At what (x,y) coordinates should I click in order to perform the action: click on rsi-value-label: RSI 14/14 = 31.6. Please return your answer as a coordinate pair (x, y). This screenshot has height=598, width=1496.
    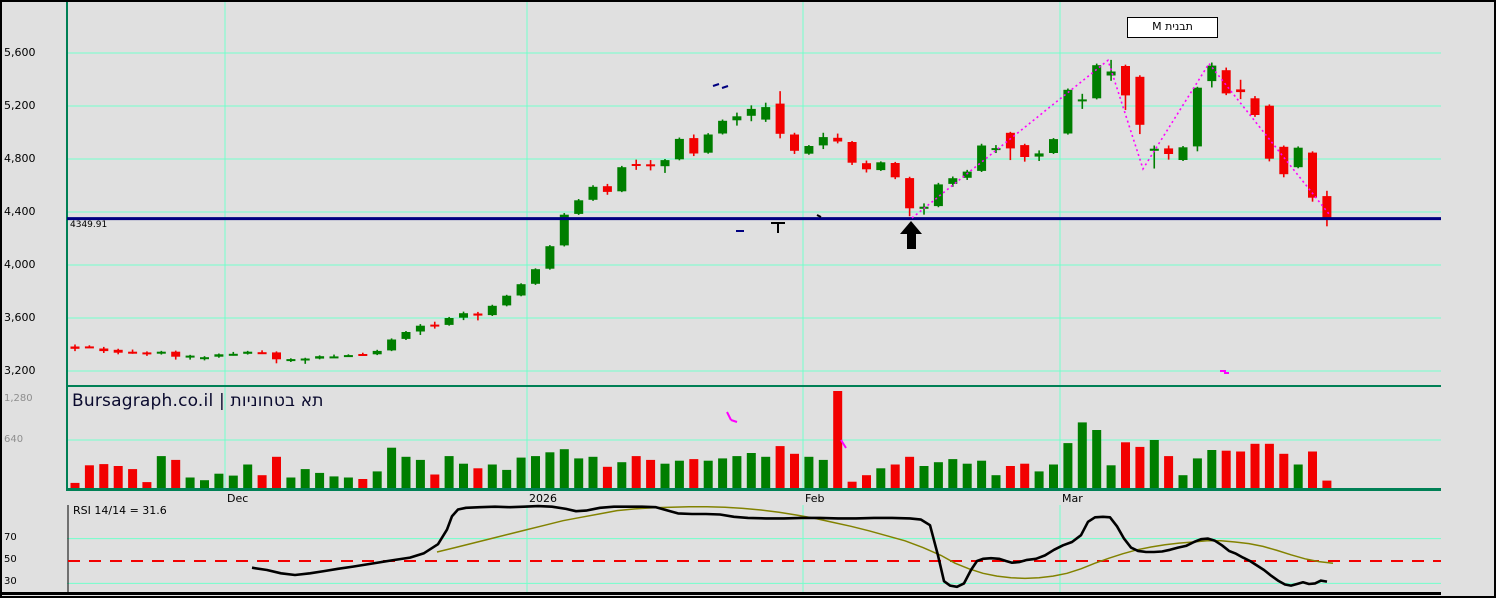
    Looking at the image, I should click on (120, 510).